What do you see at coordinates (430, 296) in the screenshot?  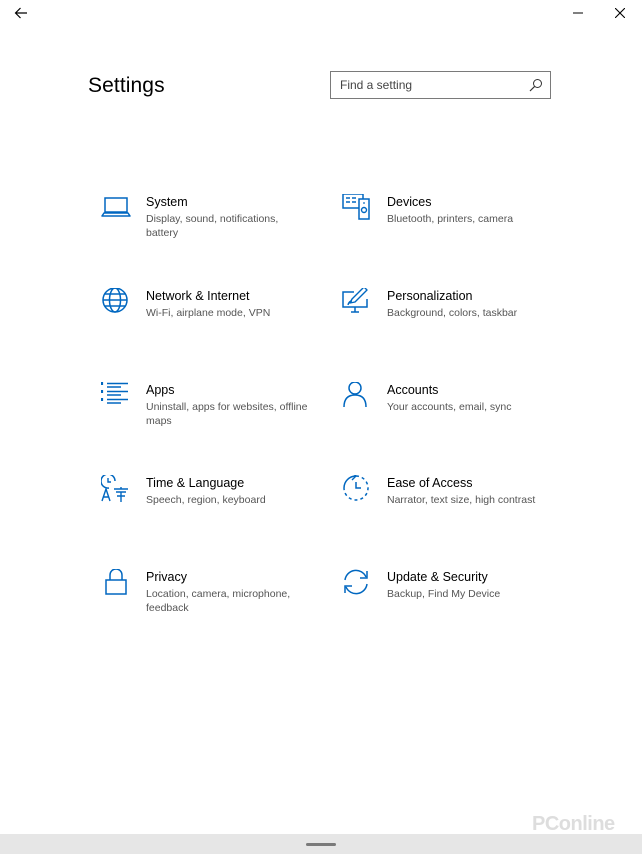 I see `tile-title: Personalization` at bounding box center [430, 296].